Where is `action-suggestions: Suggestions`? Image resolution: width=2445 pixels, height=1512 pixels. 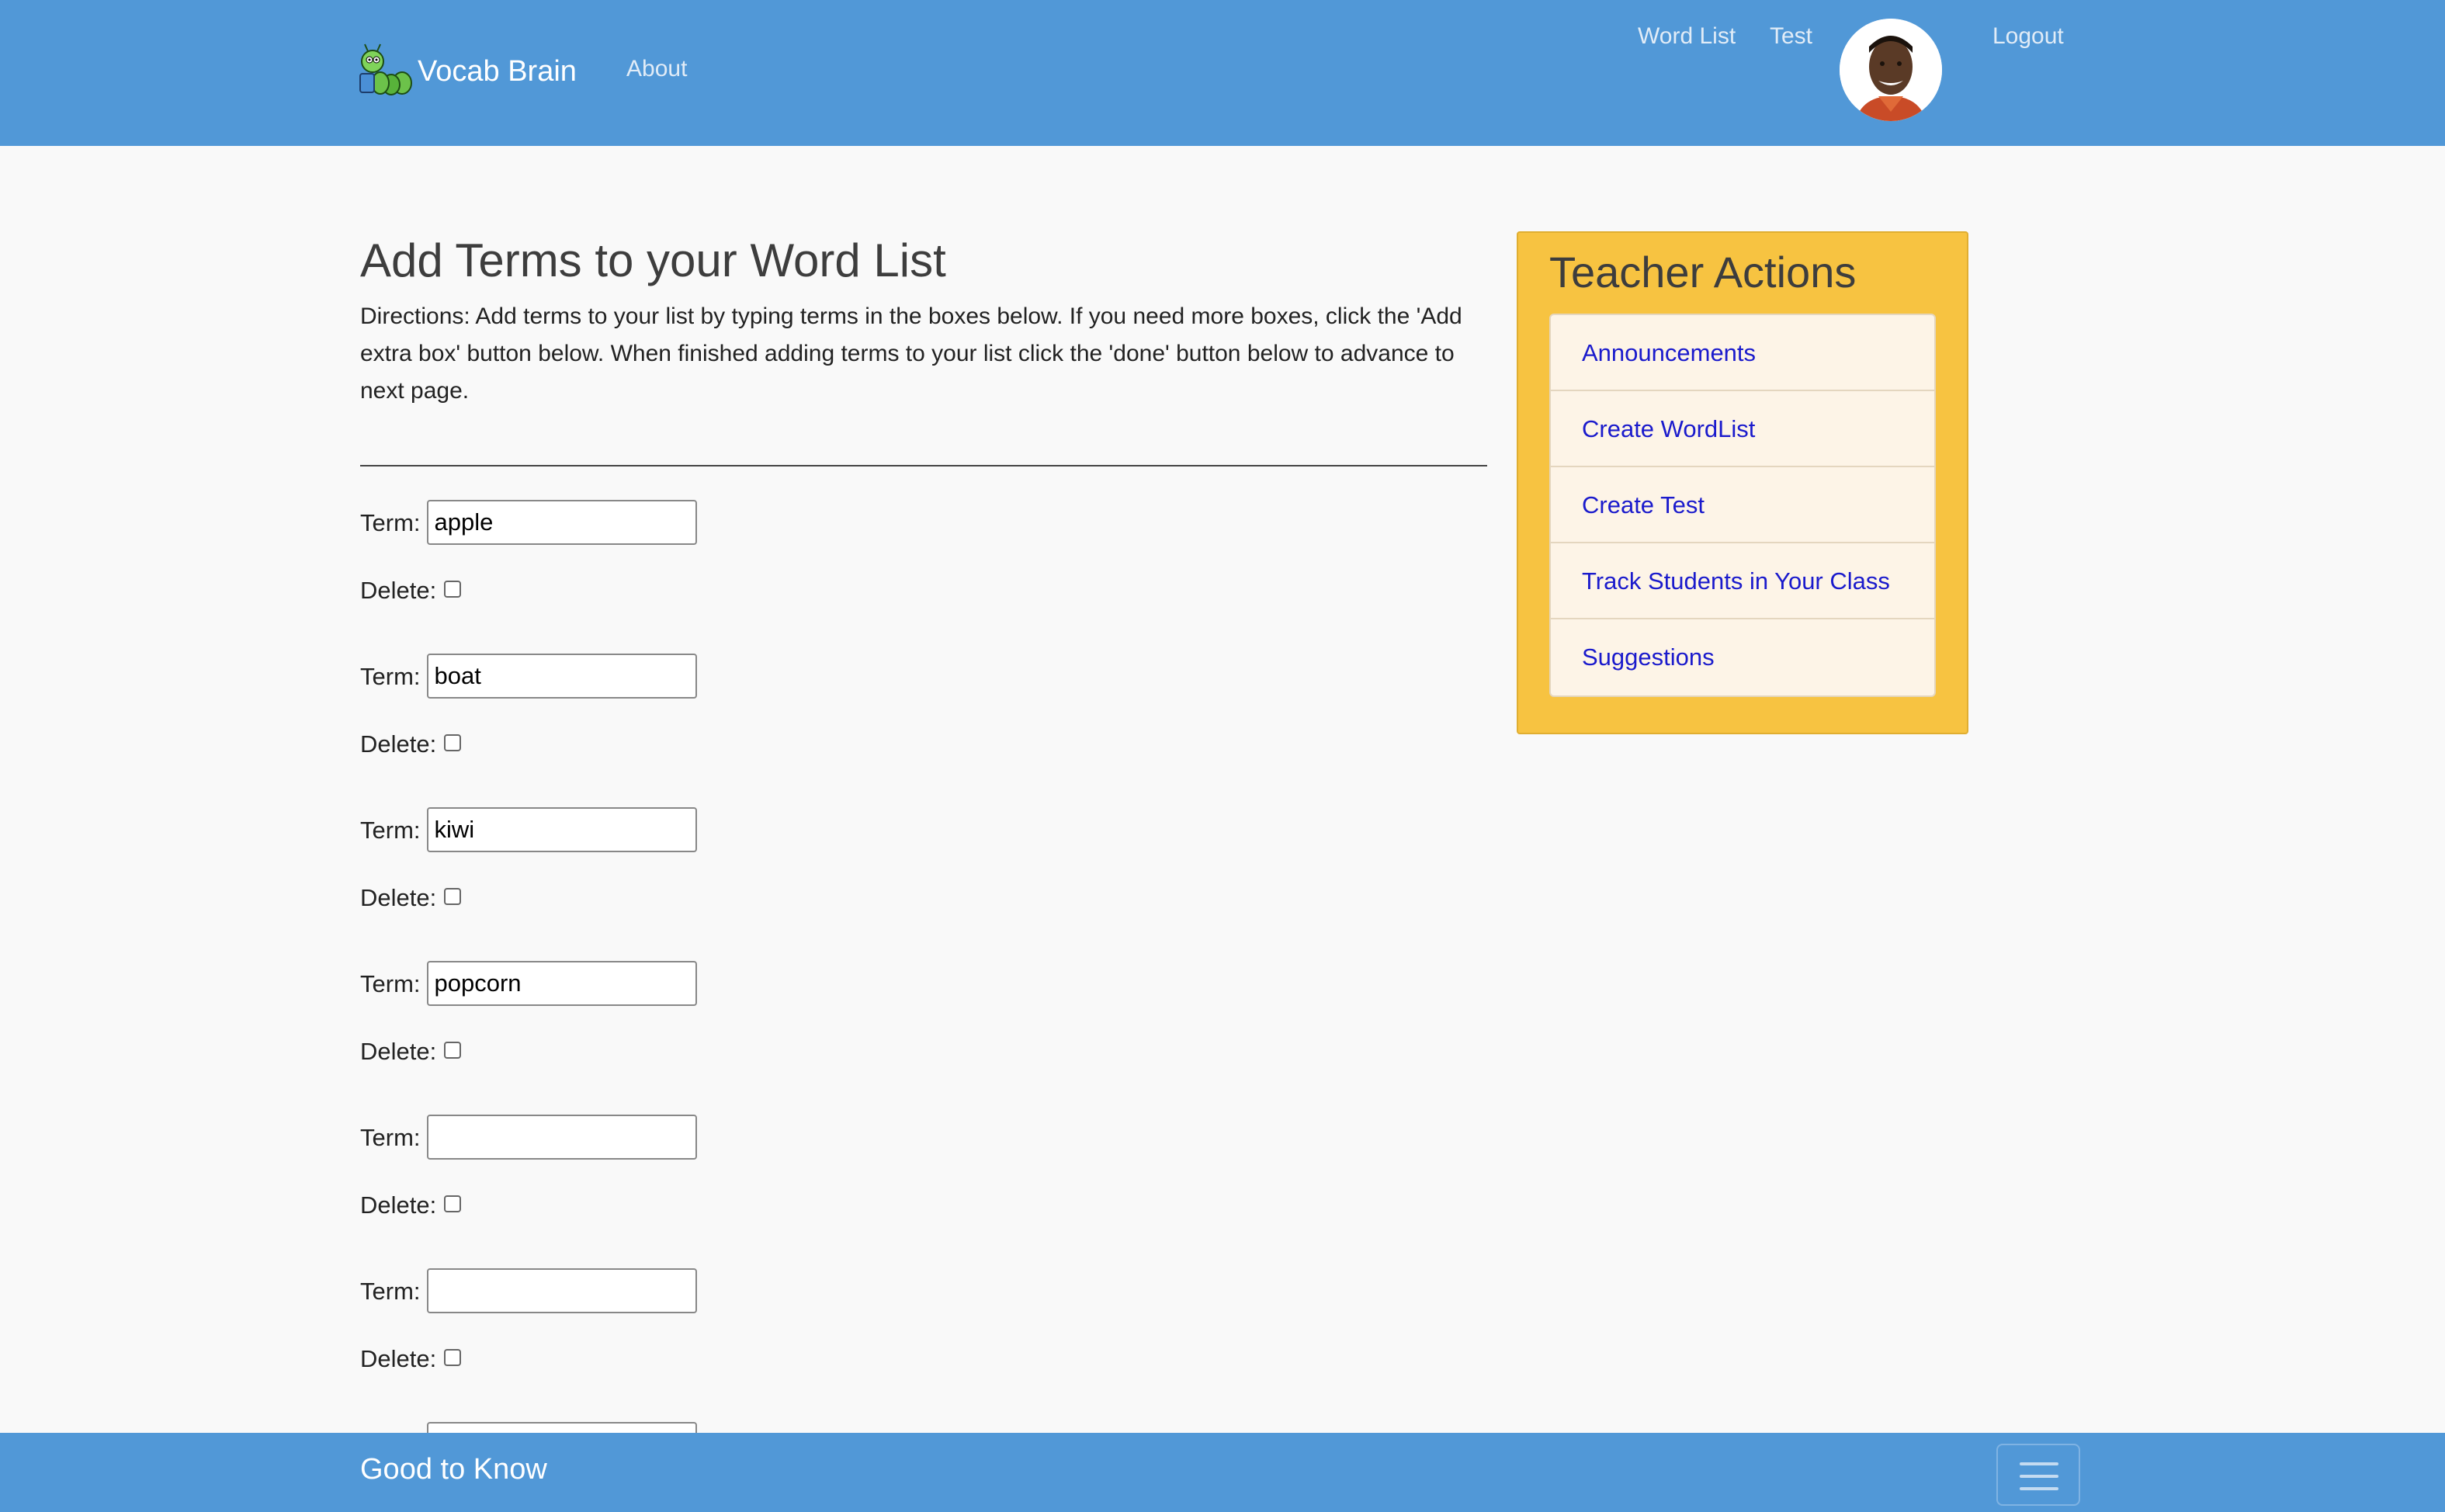 action-suggestions: Suggestions is located at coordinates (1742, 657).